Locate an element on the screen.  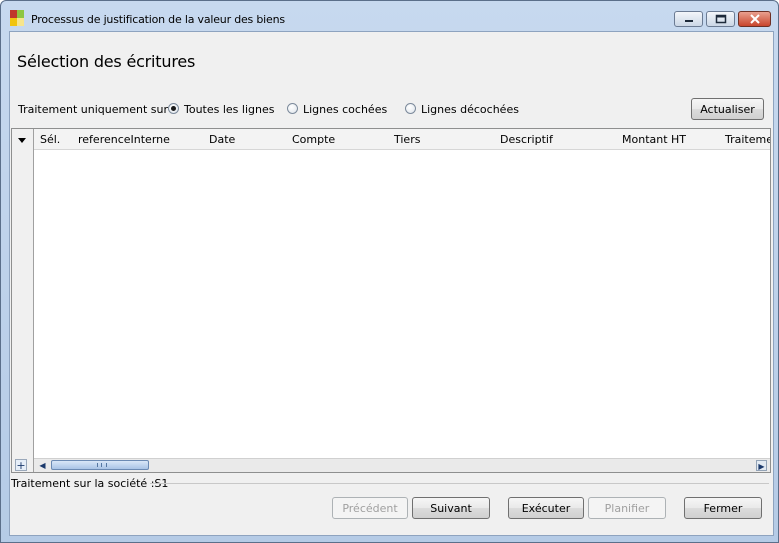
horizontal-scrollbar: ◀ ▶ is located at coordinates (402, 465).